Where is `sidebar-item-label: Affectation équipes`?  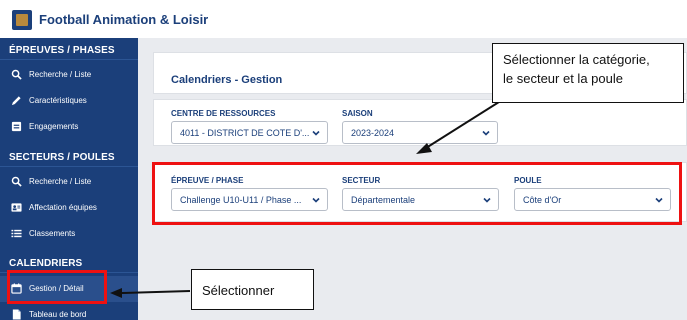 sidebar-item-label: Affectation équipes is located at coordinates (63, 207).